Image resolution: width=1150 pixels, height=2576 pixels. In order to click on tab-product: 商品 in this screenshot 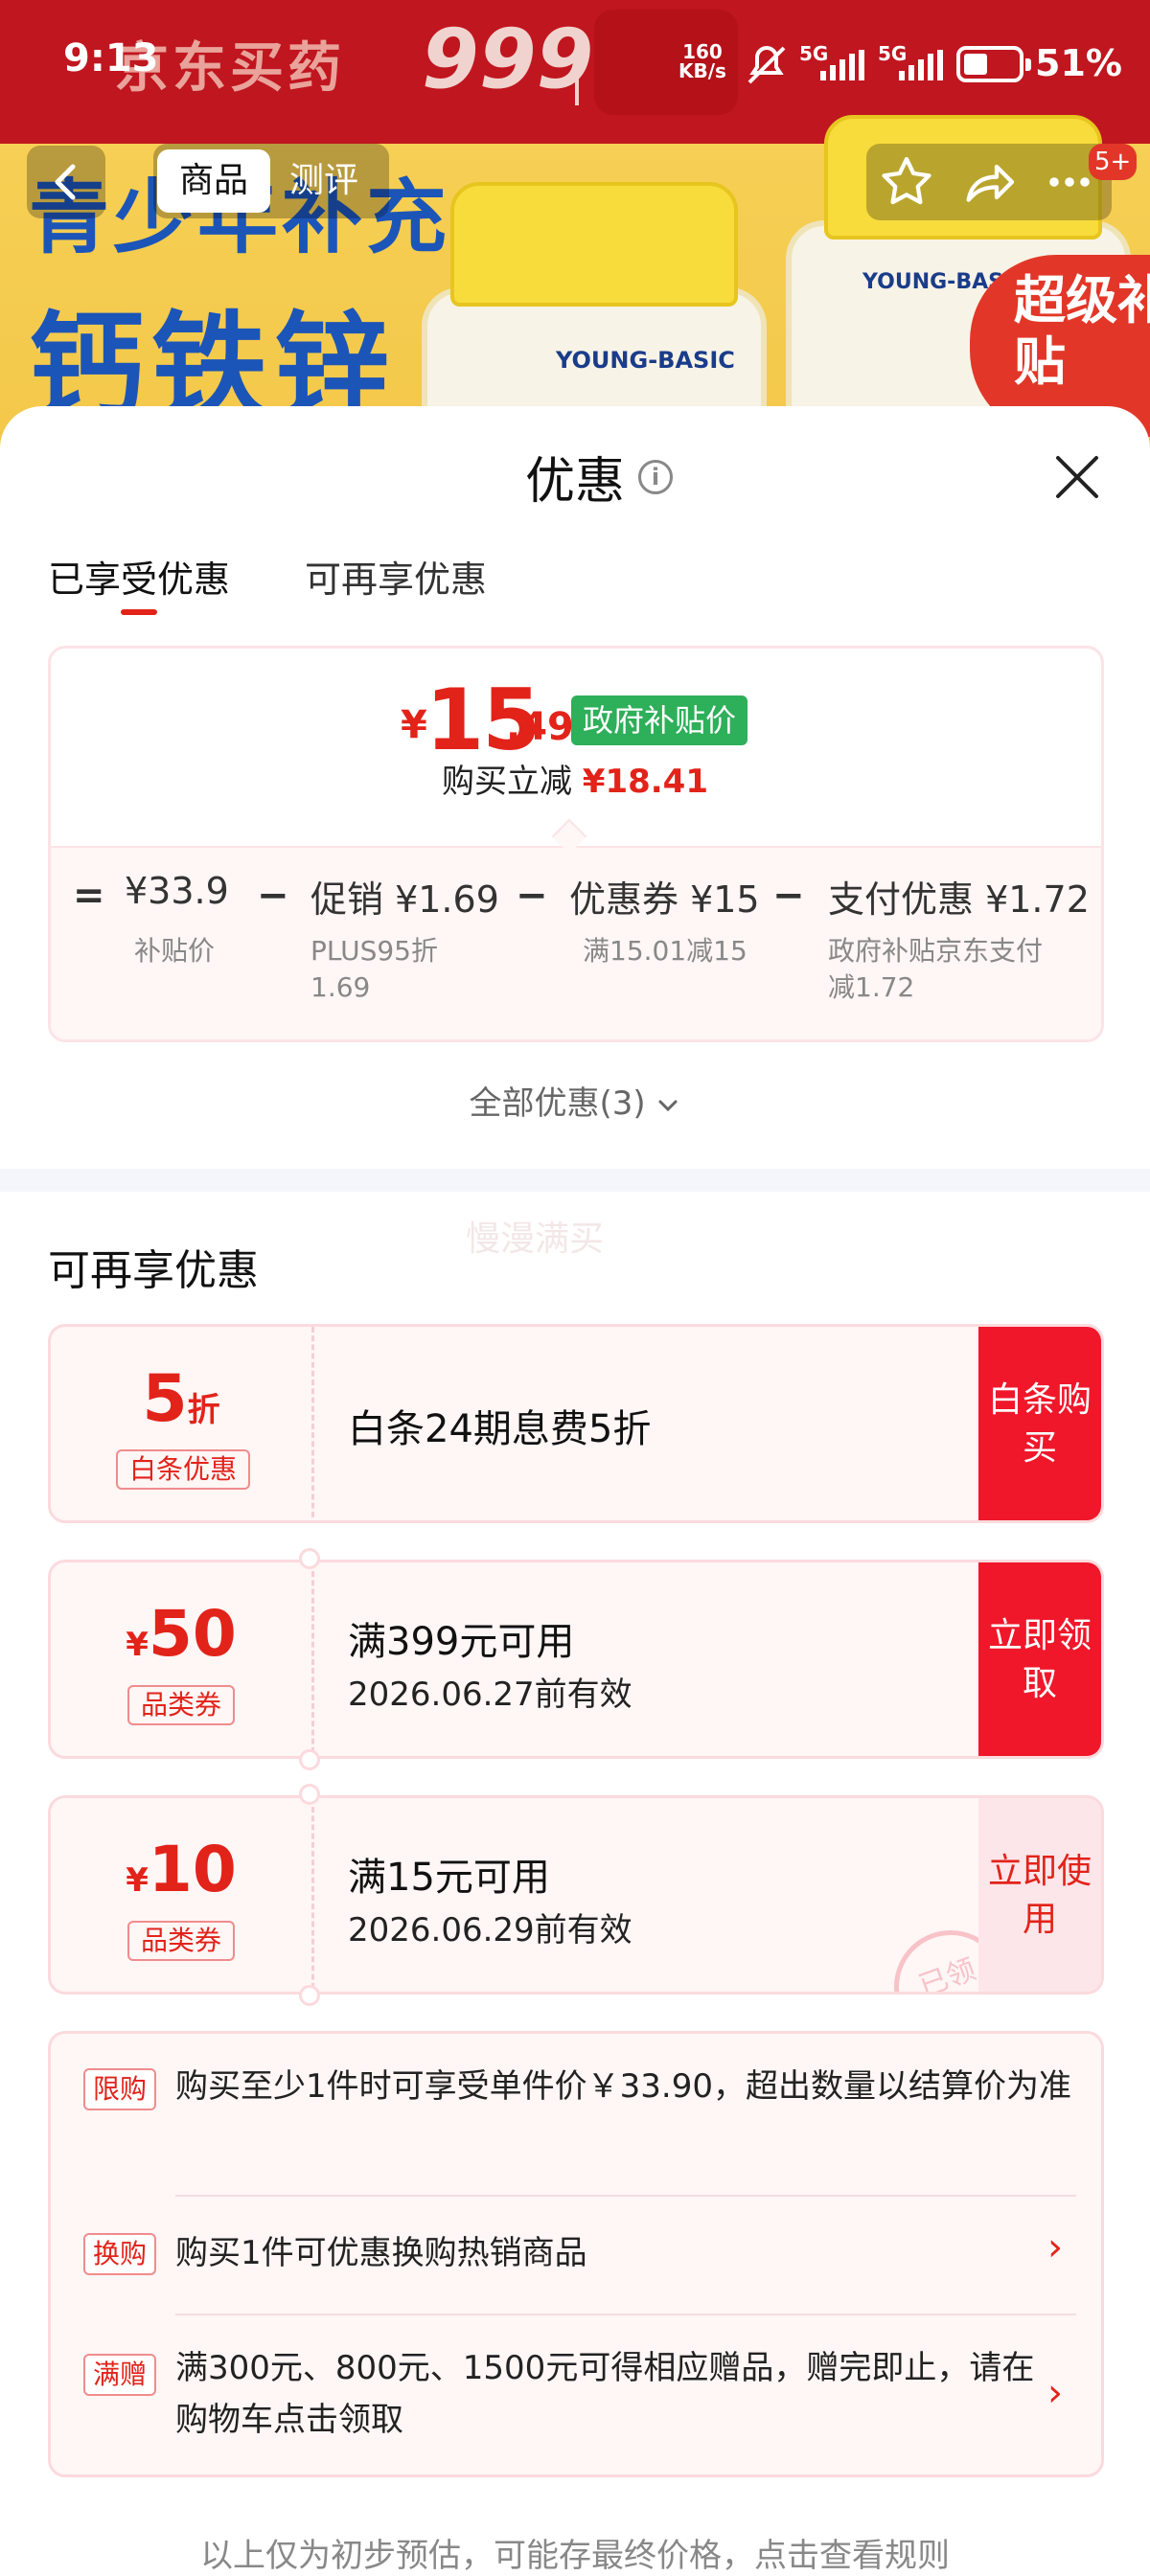, I will do `click(213, 181)`.